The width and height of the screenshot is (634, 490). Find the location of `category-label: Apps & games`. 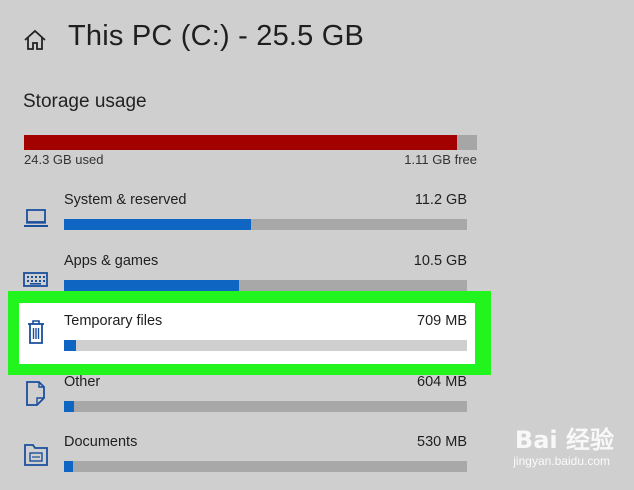

category-label: Apps & games is located at coordinates (111, 261).